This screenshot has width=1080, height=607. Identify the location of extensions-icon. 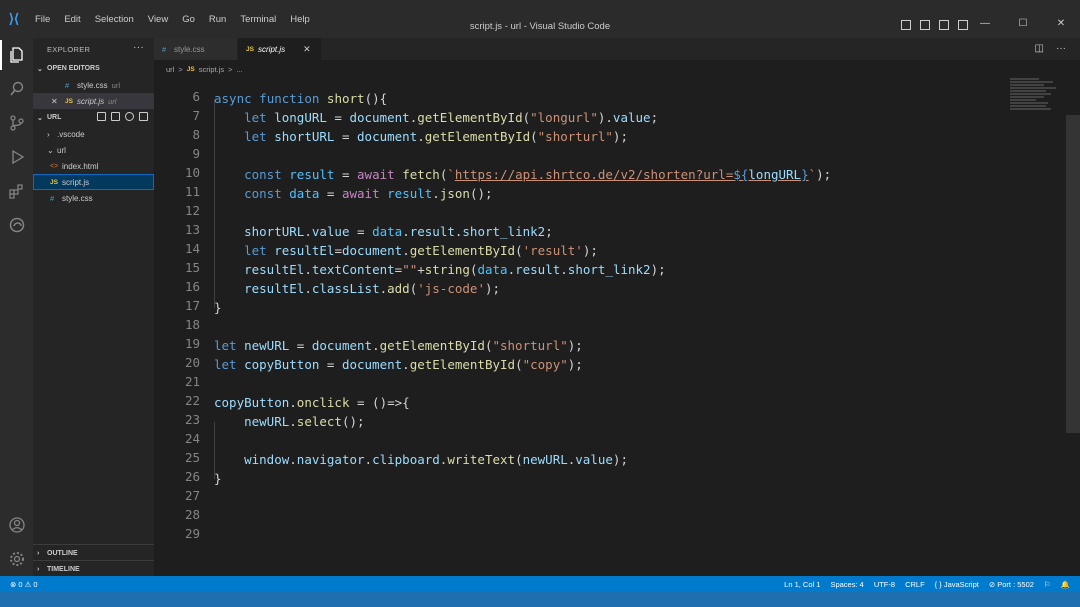
(16, 191).